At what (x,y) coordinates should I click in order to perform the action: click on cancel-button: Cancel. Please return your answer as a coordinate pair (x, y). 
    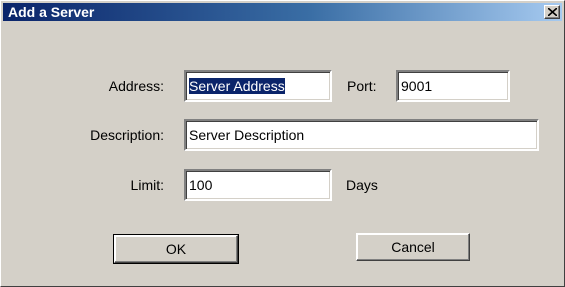
    Looking at the image, I should click on (413, 247).